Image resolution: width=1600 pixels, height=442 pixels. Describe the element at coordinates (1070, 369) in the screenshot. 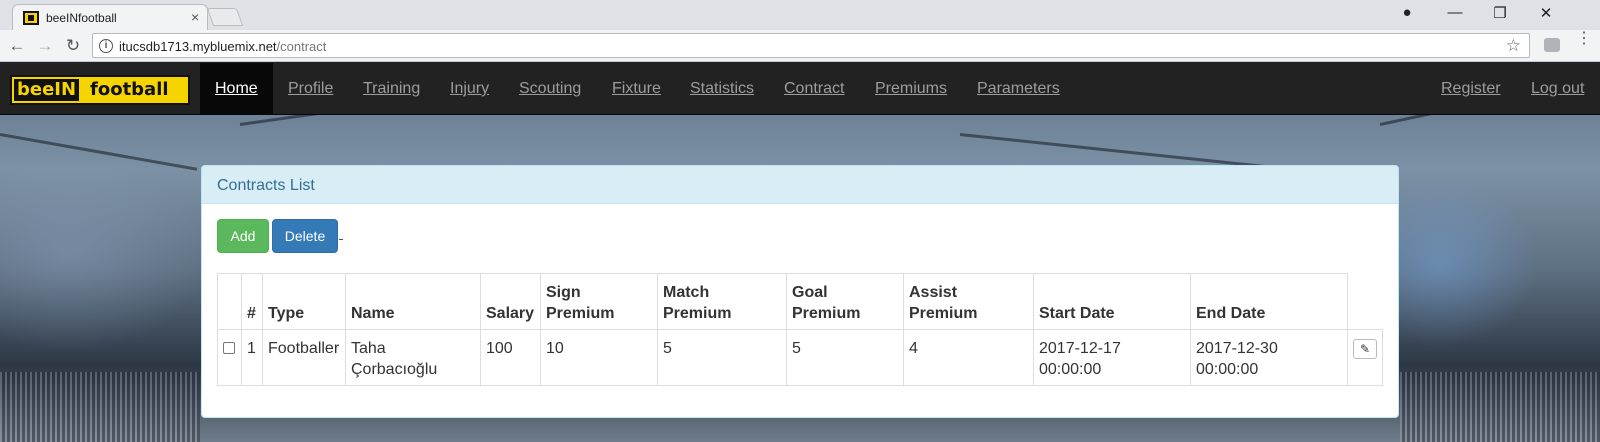

I see `row-start-date-time: 00:00:00` at that location.